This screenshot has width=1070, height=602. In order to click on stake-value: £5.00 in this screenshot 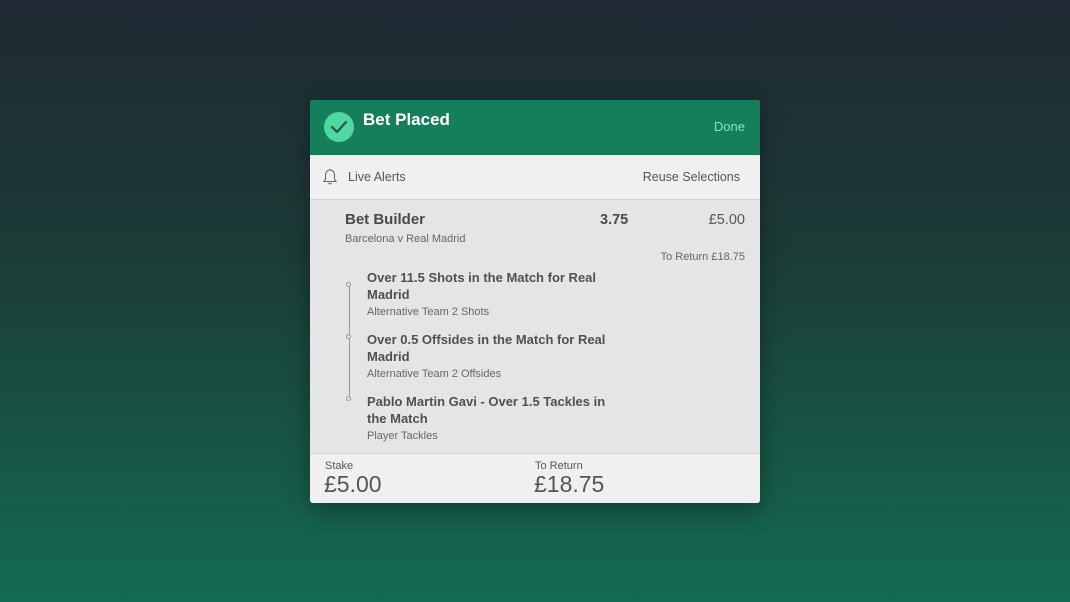, I will do `click(353, 484)`.